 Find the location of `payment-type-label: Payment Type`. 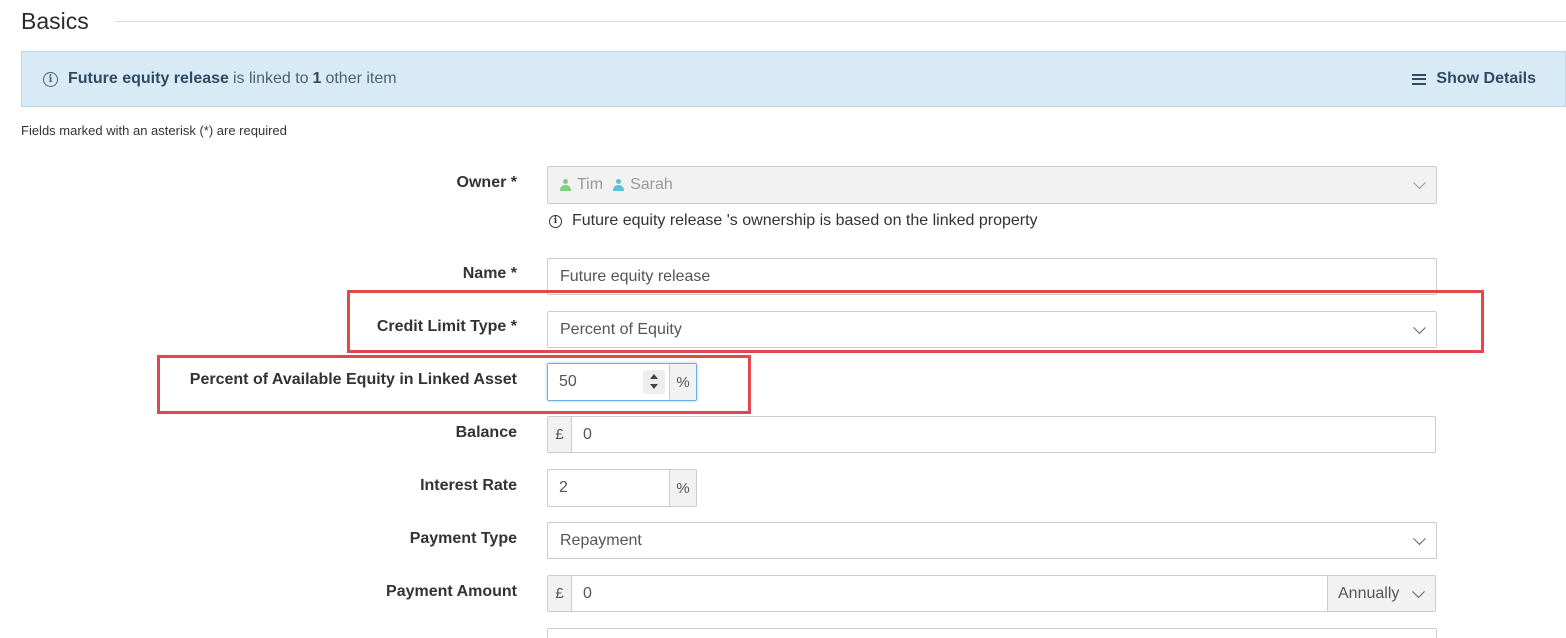

payment-type-label: Payment Type is located at coordinates (463, 538).